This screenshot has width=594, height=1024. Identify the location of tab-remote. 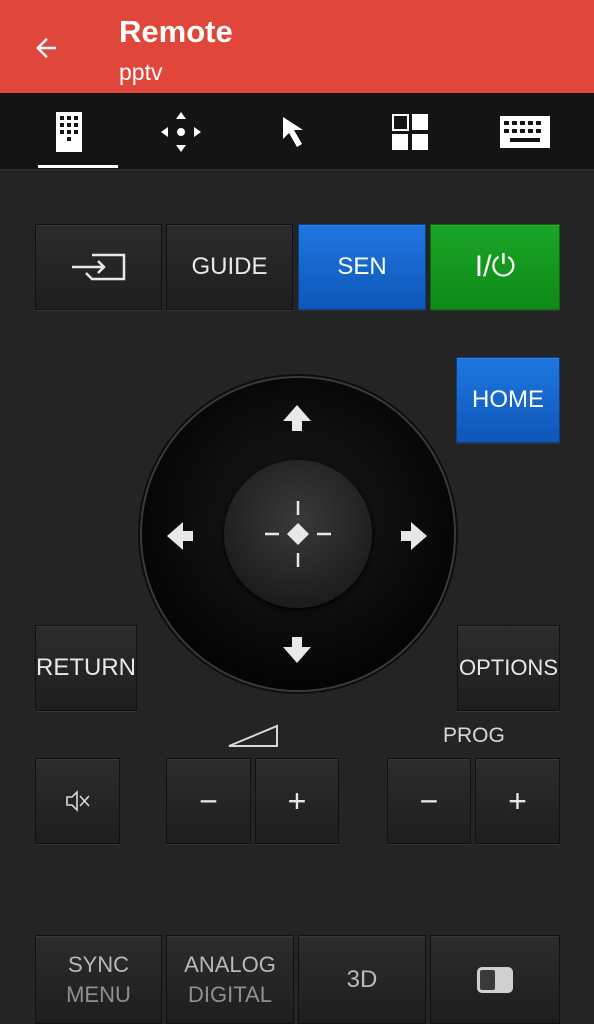
(69, 131).